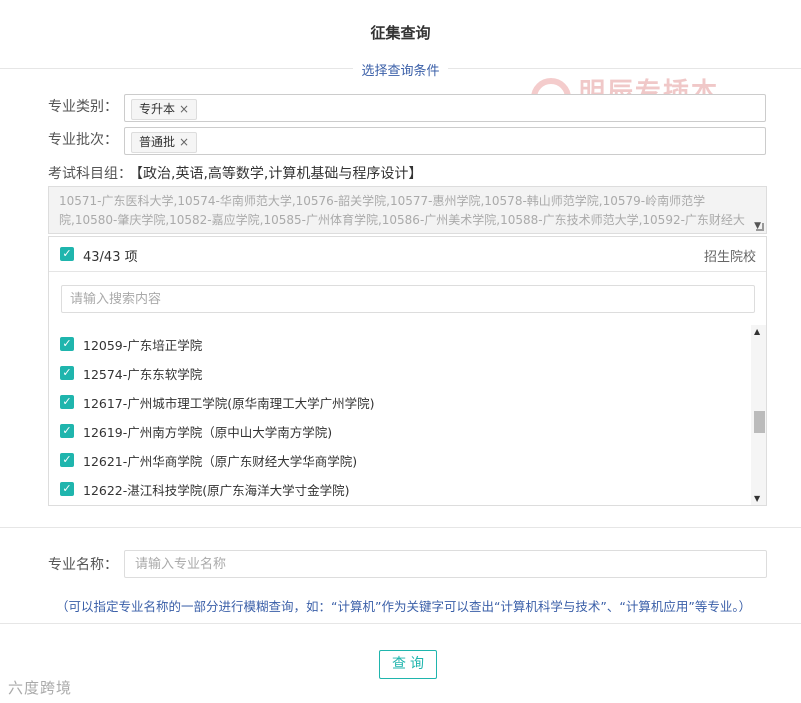  What do you see at coordinates (164, 142) in the screenshot?
I see `major-batch-tag: 普通批 ×` at bounding box center [164, 142].